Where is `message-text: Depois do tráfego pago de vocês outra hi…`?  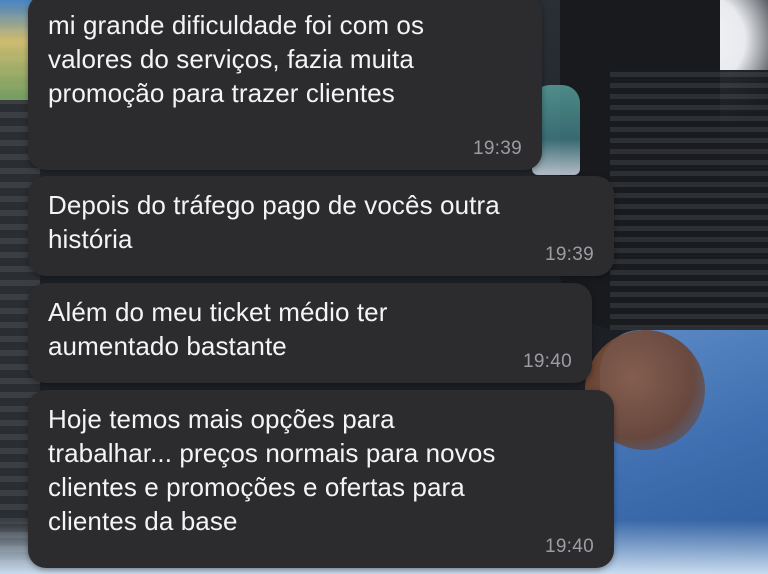
message-text: Depois do tráfego pago de vocês outra hi… is located at coordinates (274, 222).